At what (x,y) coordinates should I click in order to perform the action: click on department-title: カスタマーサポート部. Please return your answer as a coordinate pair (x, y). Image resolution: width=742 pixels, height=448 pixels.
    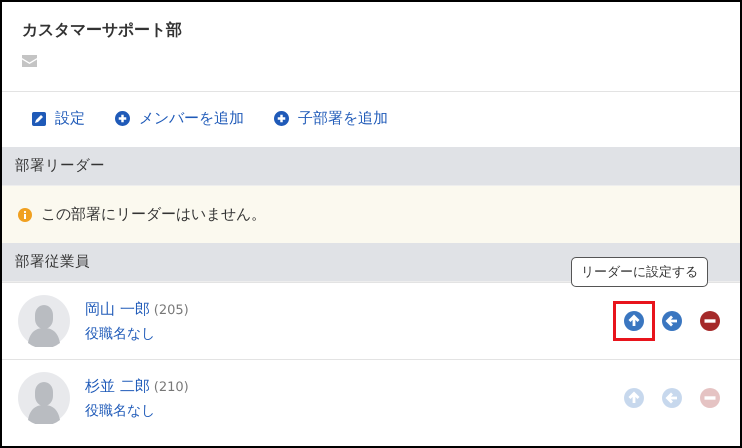
    Looking at the image, I should click on (102, 30).